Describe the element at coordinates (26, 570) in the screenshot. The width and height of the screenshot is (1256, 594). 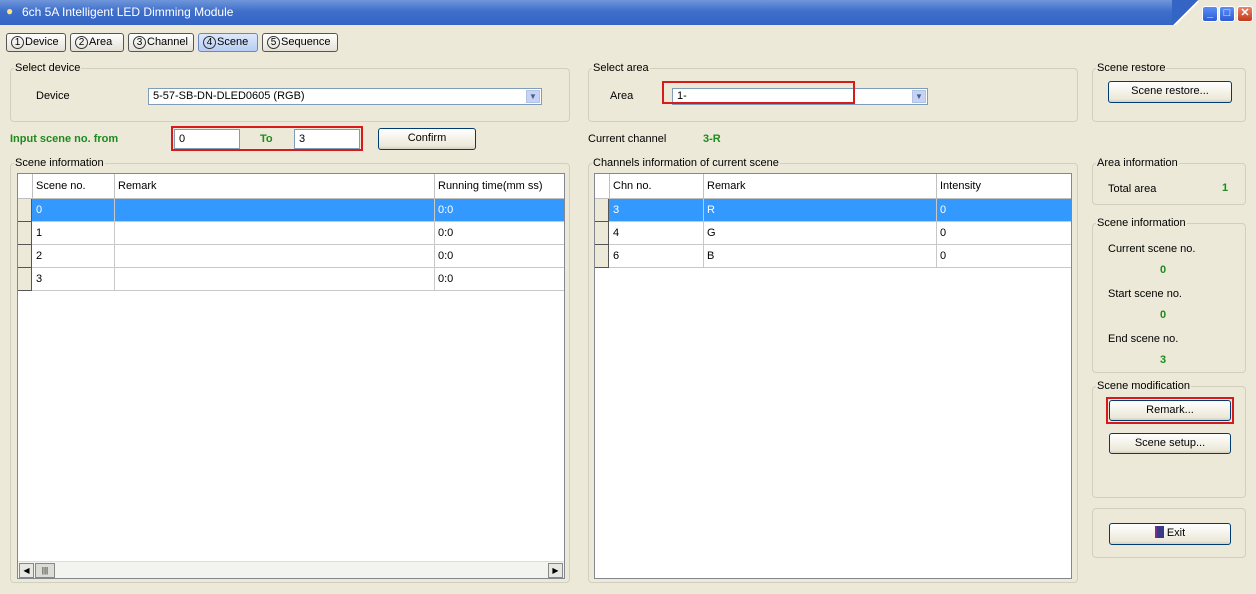
I see `scroll-left-icon: ◀` at that location.